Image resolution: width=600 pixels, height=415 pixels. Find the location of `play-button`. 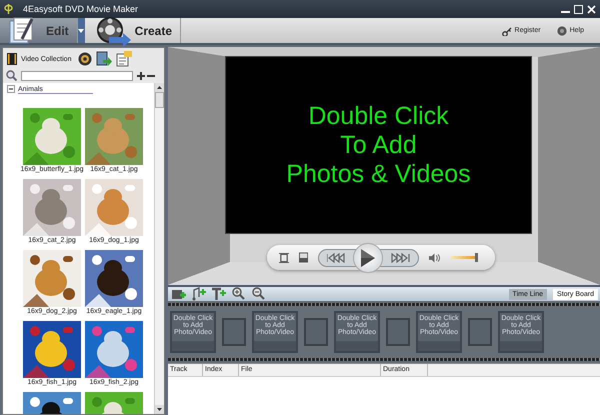

play-button is located at coordinates (368, 257).